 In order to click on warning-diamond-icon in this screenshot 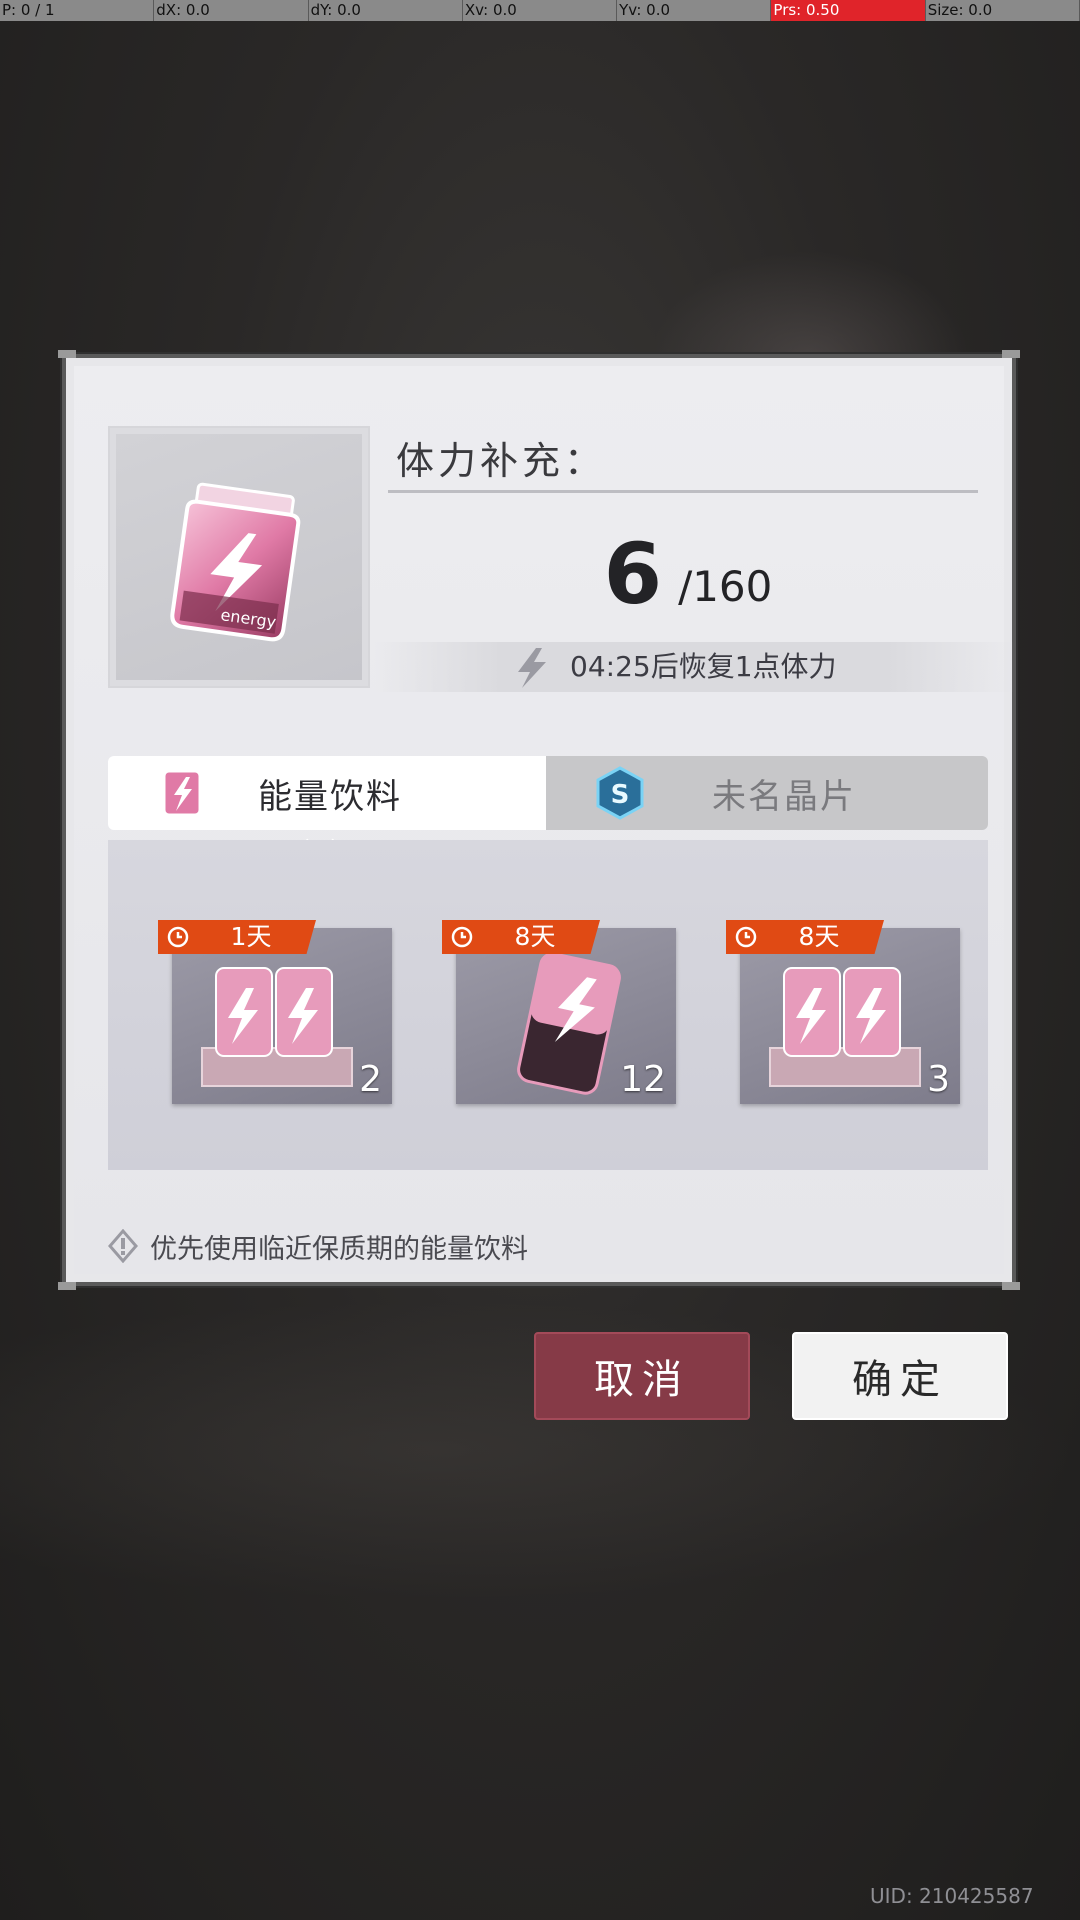, I will do `click(123, 1246)`.